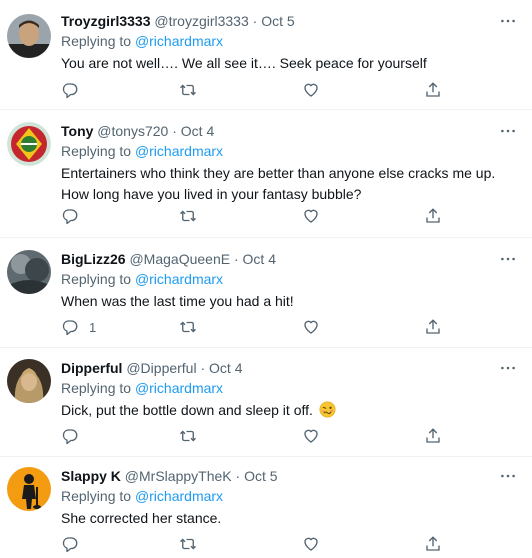  I want to click on user-handle: @Dipperful, so click(161, 368).